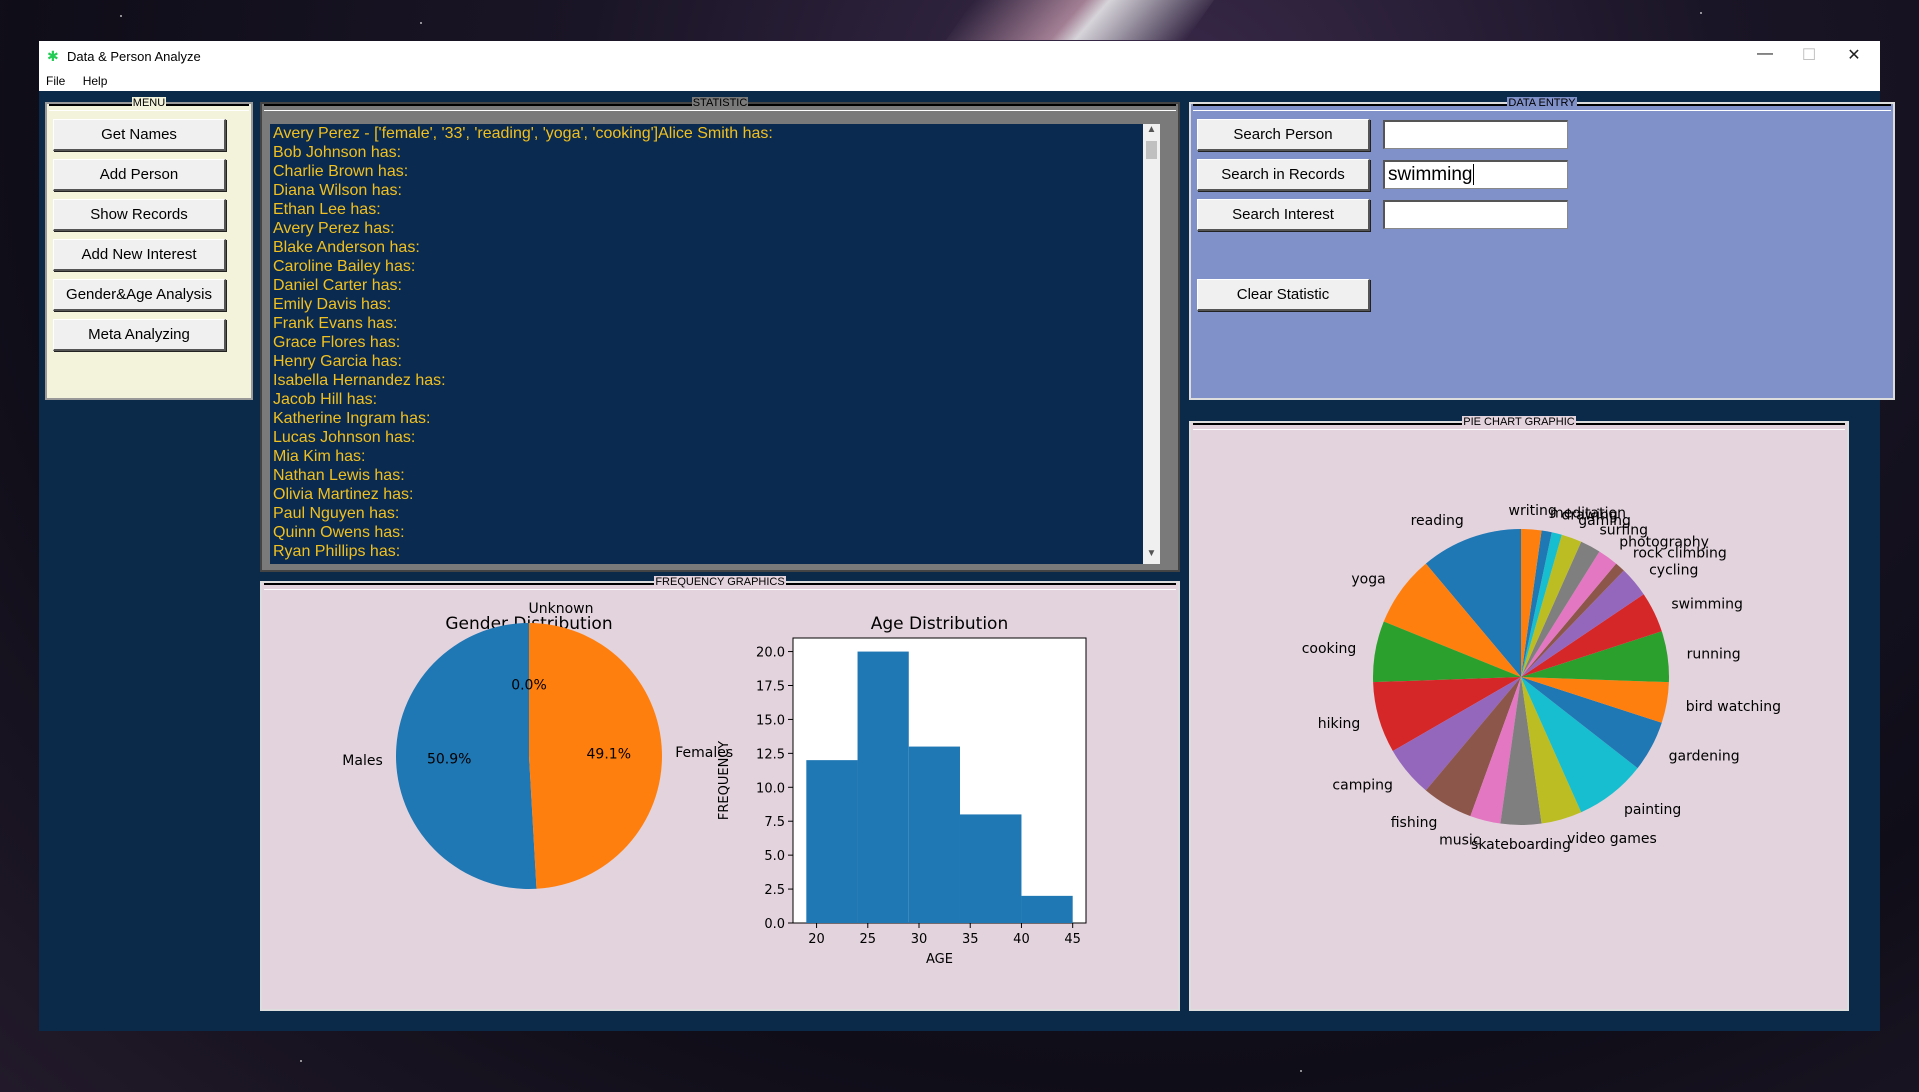 This screenshot has width=1919, height=1092. Describe the element at coordinates (959, 56) in the screenshot. I see `title-bar: ✱ Data & Person Analyze — ☐ ✕` at that location.